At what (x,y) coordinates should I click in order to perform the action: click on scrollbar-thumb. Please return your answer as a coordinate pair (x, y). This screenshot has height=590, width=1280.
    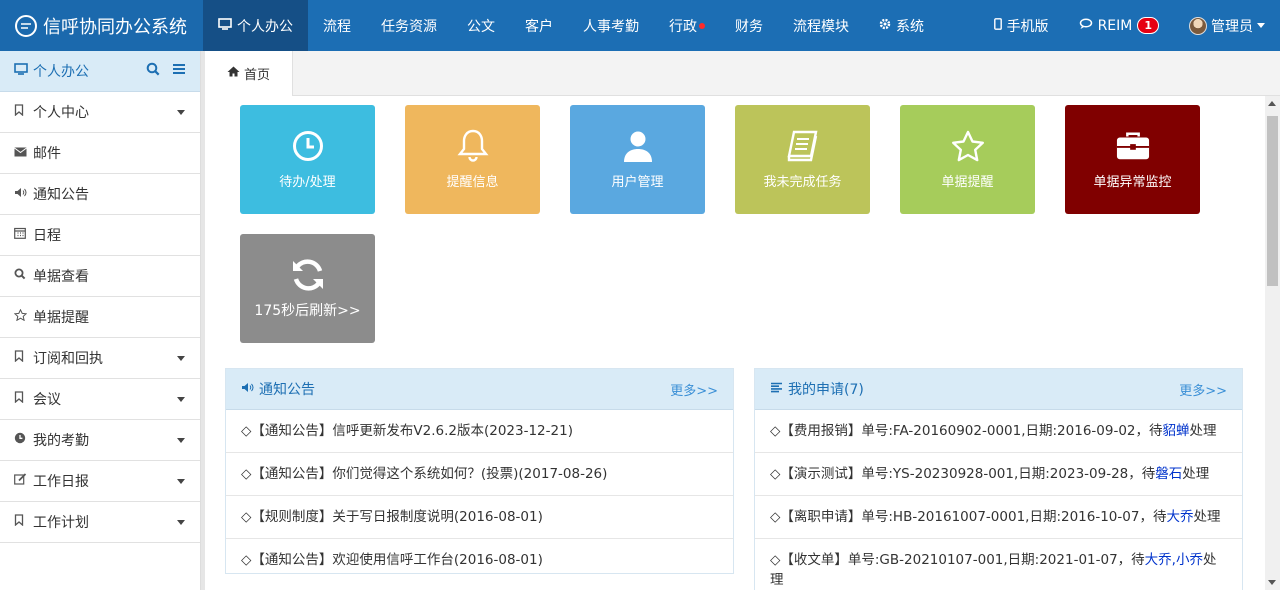
    Looking at the image, I should click on (1272, 201).